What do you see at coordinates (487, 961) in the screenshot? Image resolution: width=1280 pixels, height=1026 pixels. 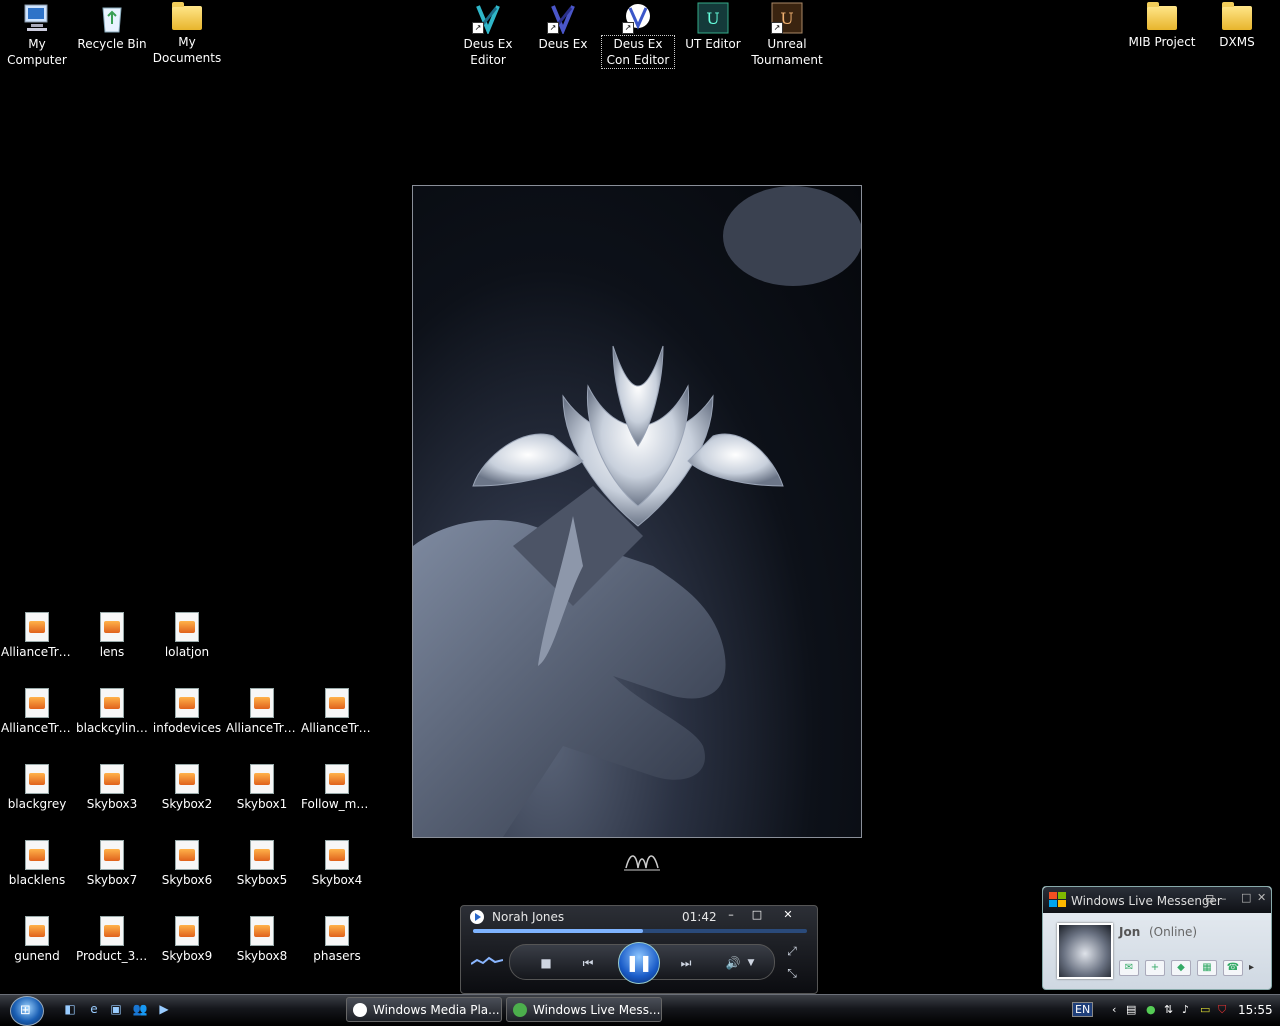 I see `visualization-icon` at bounding box center [487, 961].